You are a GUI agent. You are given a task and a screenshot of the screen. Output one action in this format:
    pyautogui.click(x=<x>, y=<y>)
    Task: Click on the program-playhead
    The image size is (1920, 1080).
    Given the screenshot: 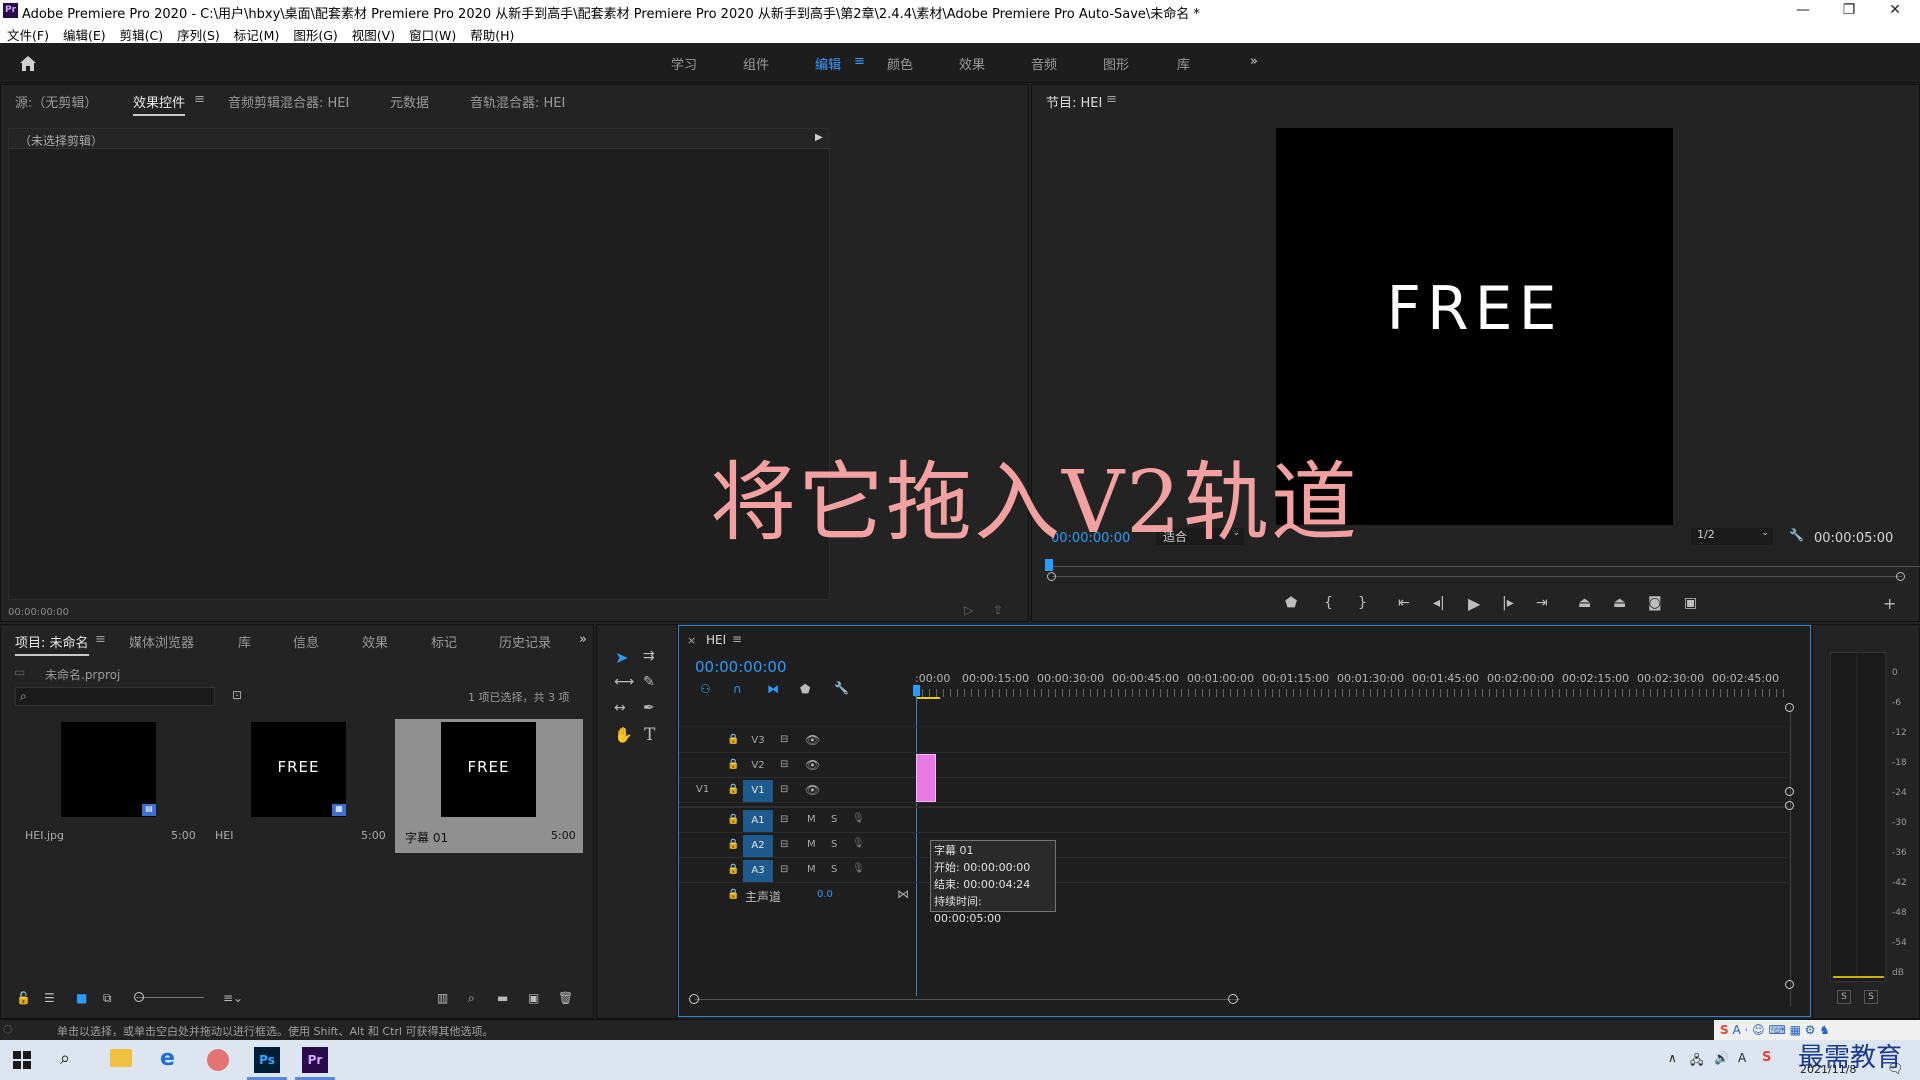 What is the action you would take?
    pyautogui.click(x=1049, y=565)
    